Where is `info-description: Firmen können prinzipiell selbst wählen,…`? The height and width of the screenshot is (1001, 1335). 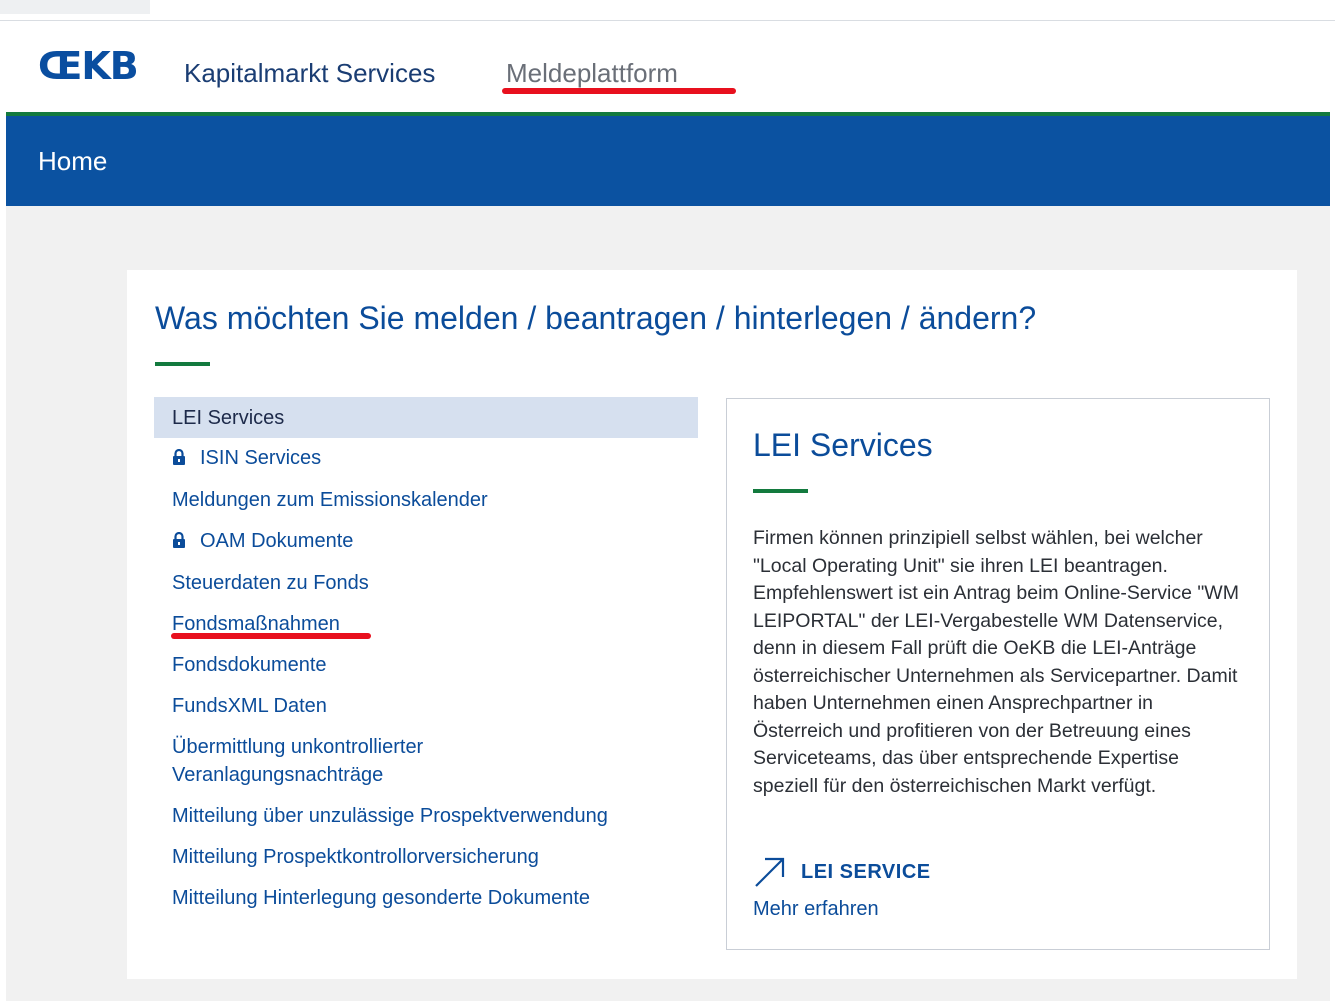 info-description: Firmen können prinzipiell selbst wählen,… is located at coordinates (996, 662).